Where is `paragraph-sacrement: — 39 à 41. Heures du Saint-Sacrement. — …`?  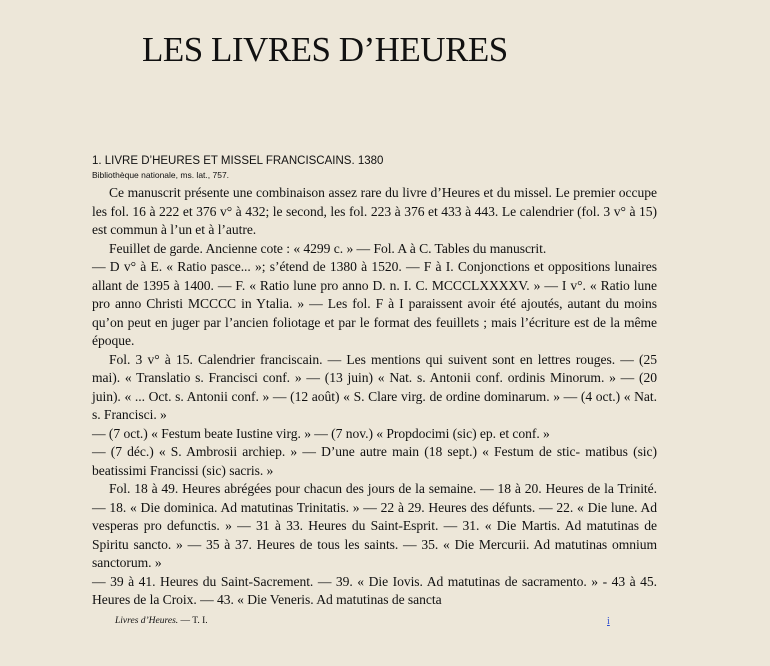
paragraph-sacrement: — 39 à 41. Heures du Saint-Sacrement. — … is located at coordinates (374, 590).